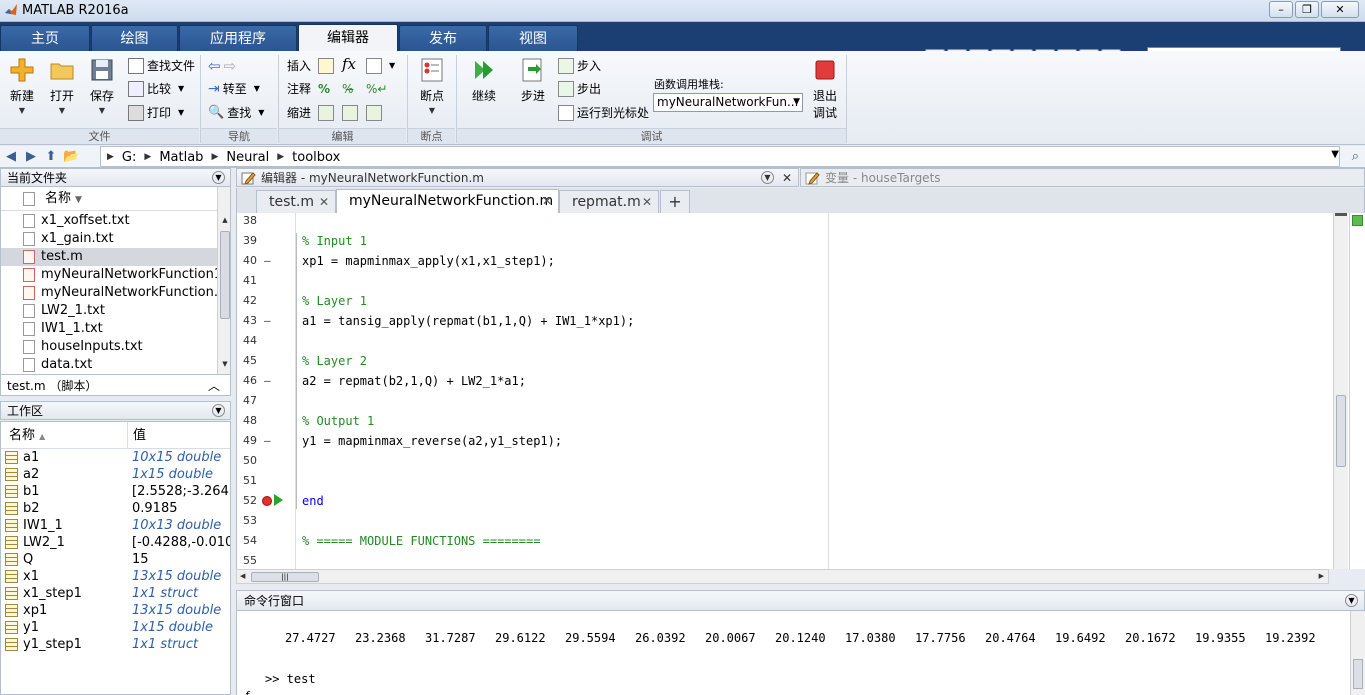 The image size is (1365, 695). What do you see at coordinates (782, 576) in the screenshot?
I see `code-horizontal-scrollbar: ◀ ||| ▶` at bounding box center [782, 576].